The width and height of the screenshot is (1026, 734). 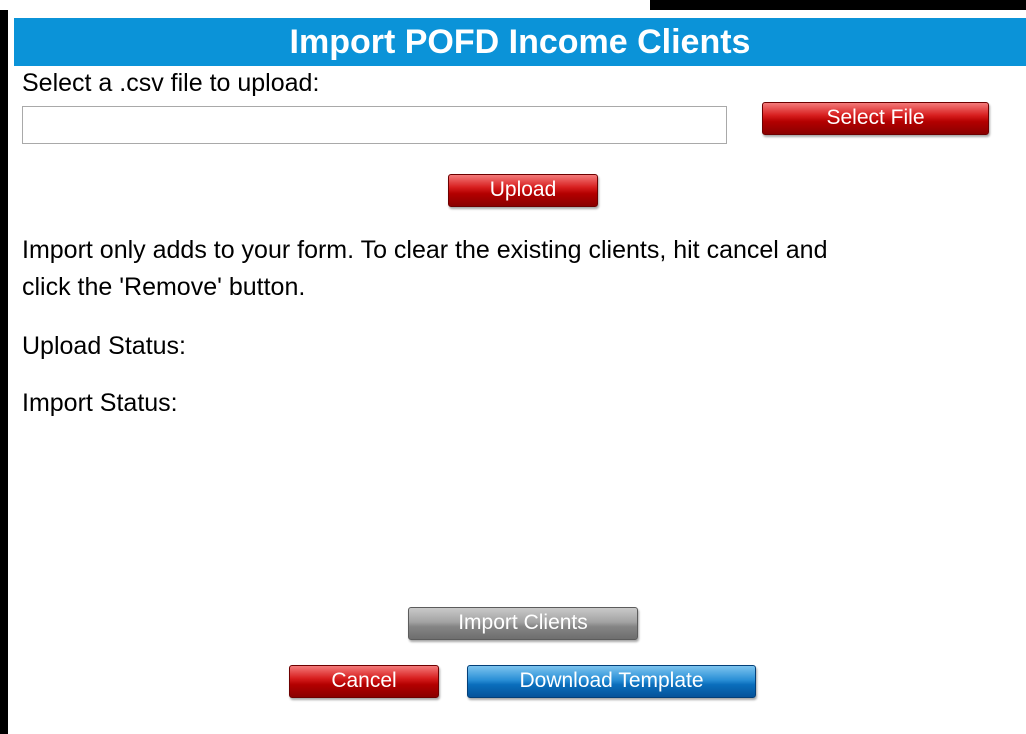 What do you see at coordinates (100, 403) in the screenshot?
I see `import-status-label: Import Status:` at bounding box center [100, 403].